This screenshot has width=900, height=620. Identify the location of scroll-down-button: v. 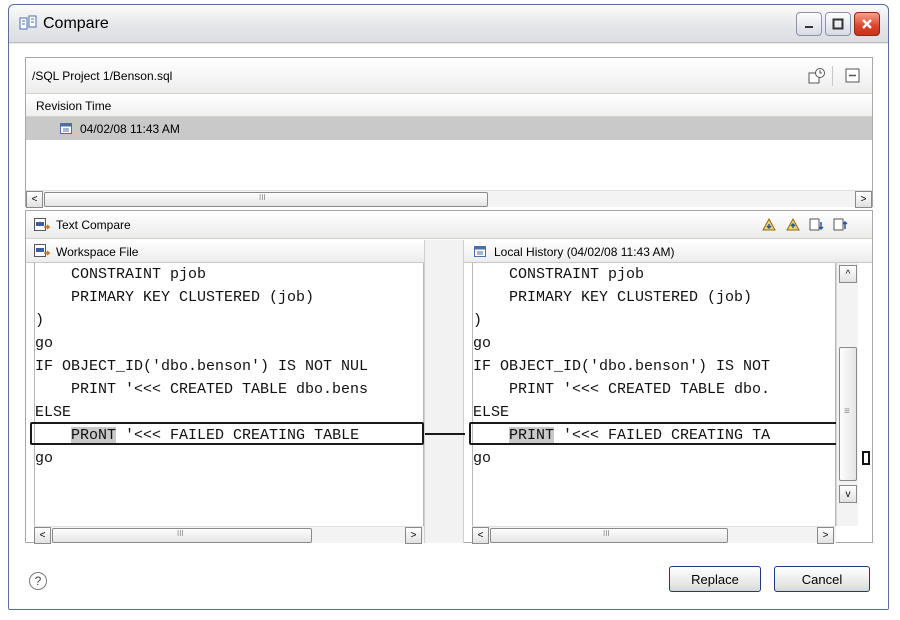
(848, 494).